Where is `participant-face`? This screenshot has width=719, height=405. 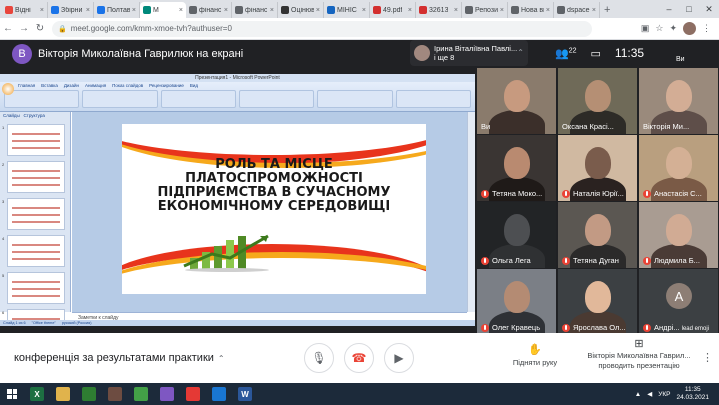 participant-face is located at coordinates (598, 297).